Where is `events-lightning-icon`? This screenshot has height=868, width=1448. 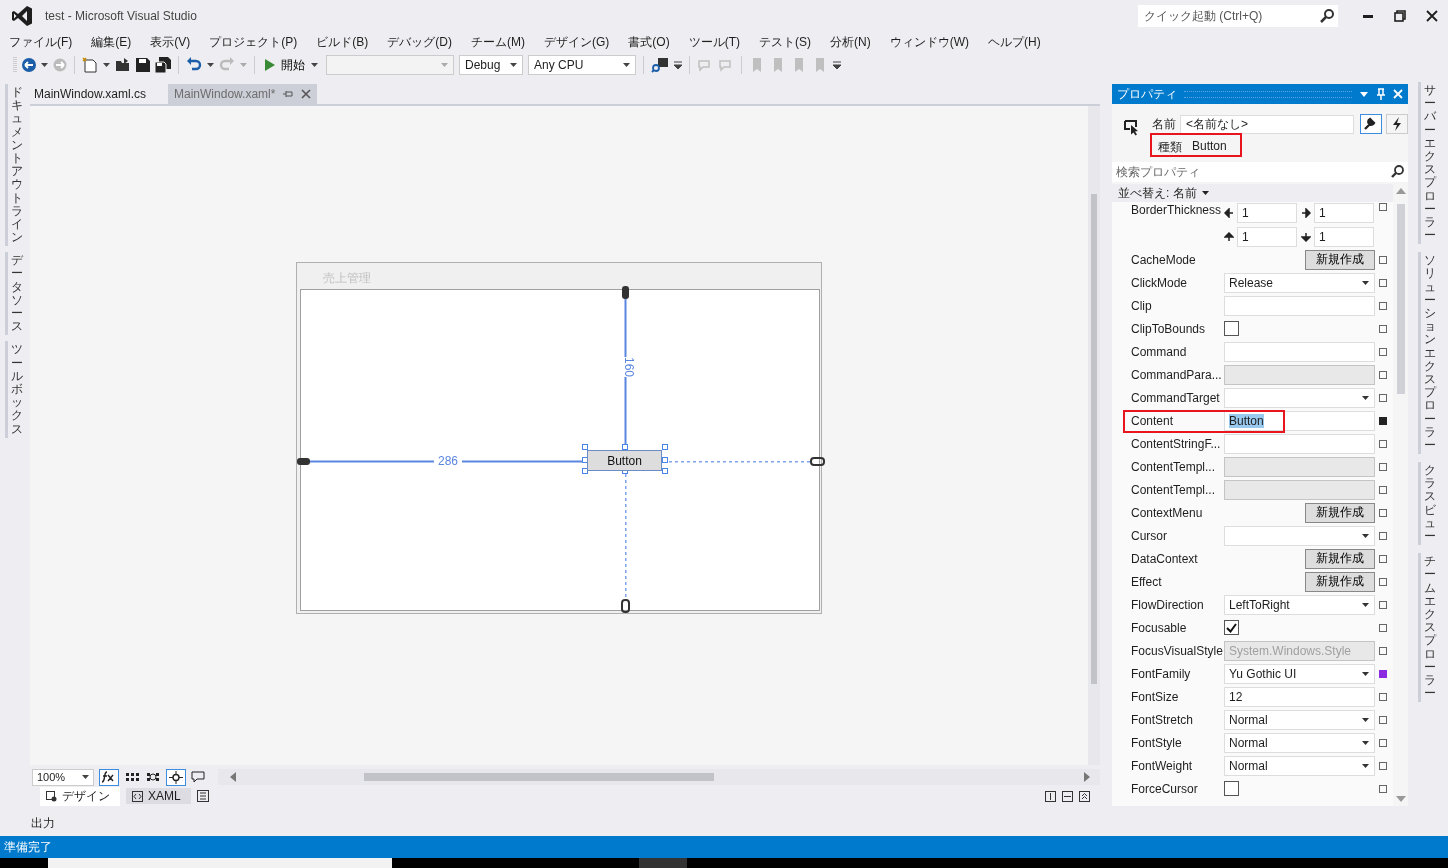
events-lightning-icon is located at coordinates (1397, 124).